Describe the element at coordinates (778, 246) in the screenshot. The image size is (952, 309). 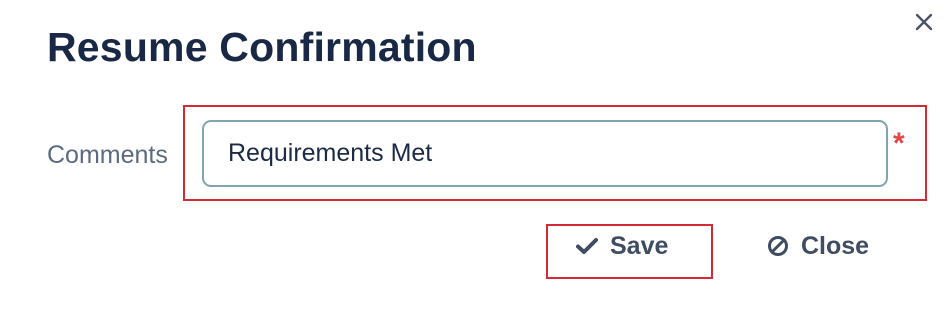
I see `ban-circle-icon` at that location.